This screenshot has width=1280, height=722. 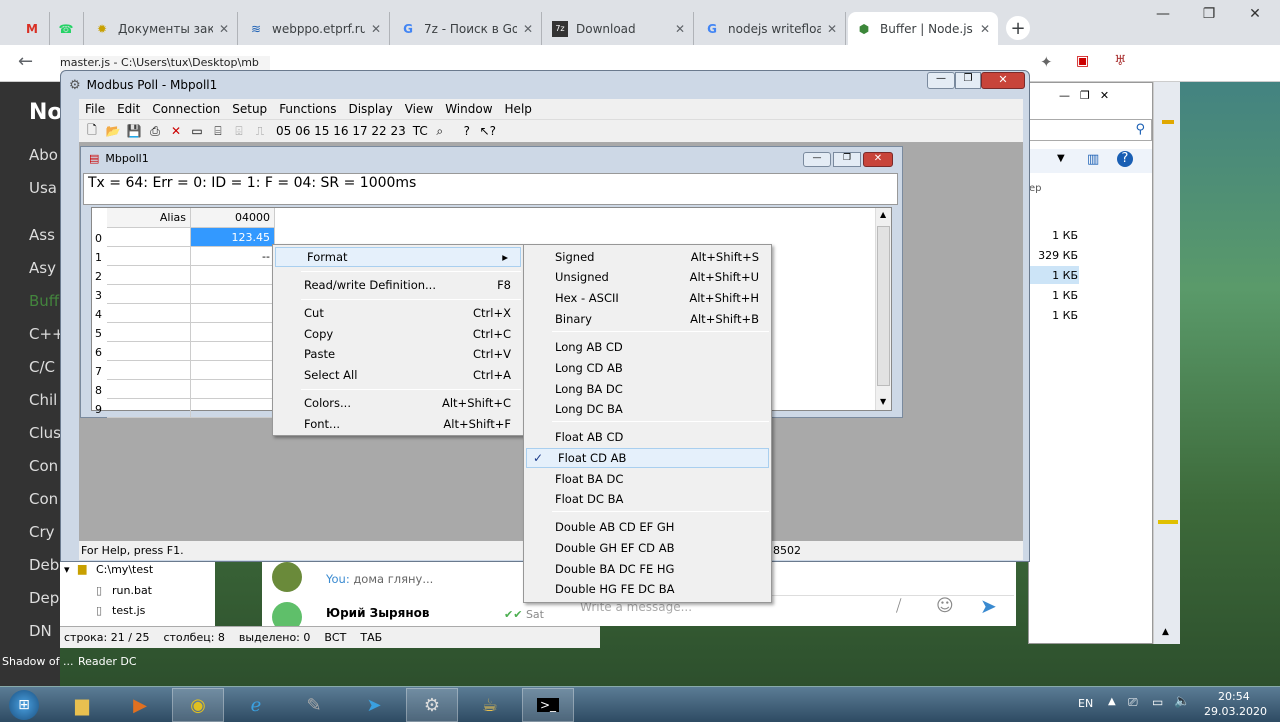 I want to click on command-icon: ⧸, so click(x=898, y=606).